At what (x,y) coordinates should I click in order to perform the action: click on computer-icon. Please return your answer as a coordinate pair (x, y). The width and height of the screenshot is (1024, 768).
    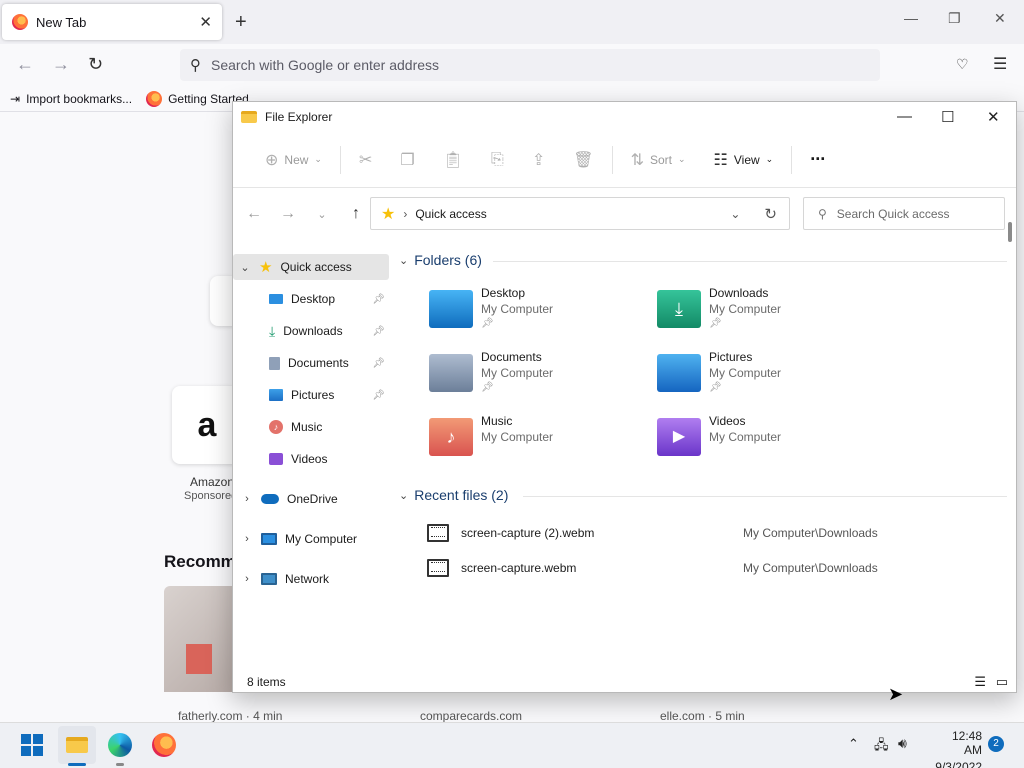
    Looking at the image, I should click on (269, 539).